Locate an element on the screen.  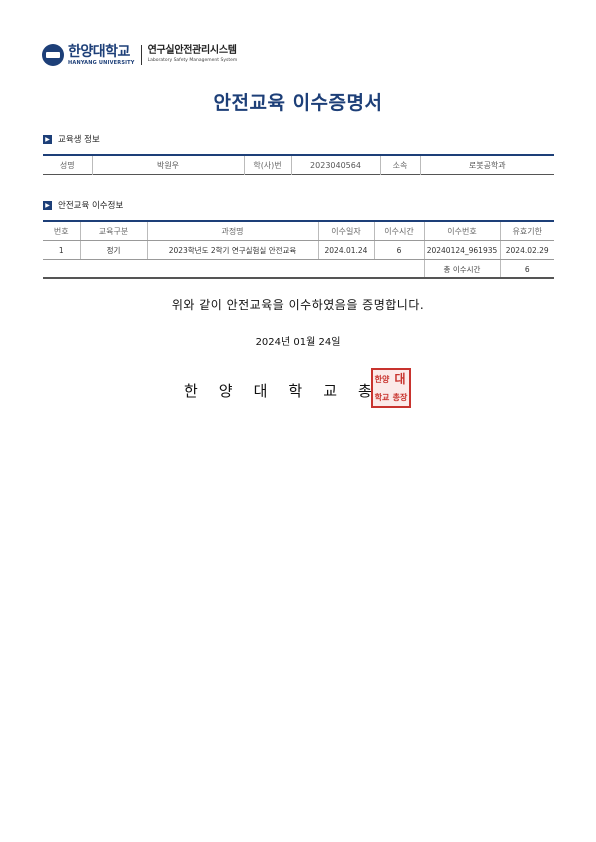
student-info-row: 성명 박원우 학(사)번 2023040564 소속 로봇공학과 is located at coordinates (298, 165).